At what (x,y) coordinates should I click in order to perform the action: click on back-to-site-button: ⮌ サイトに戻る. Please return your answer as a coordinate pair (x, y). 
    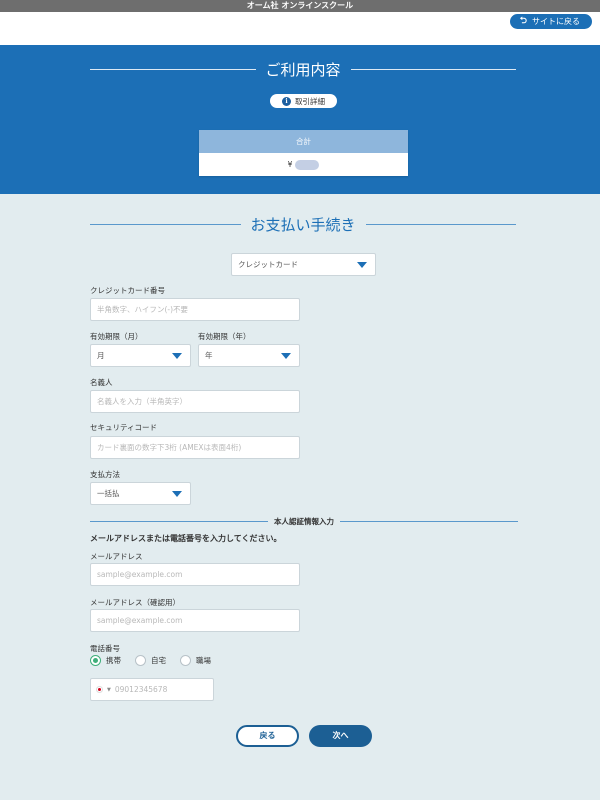
    Looking at the image, I should click on (550, 21).